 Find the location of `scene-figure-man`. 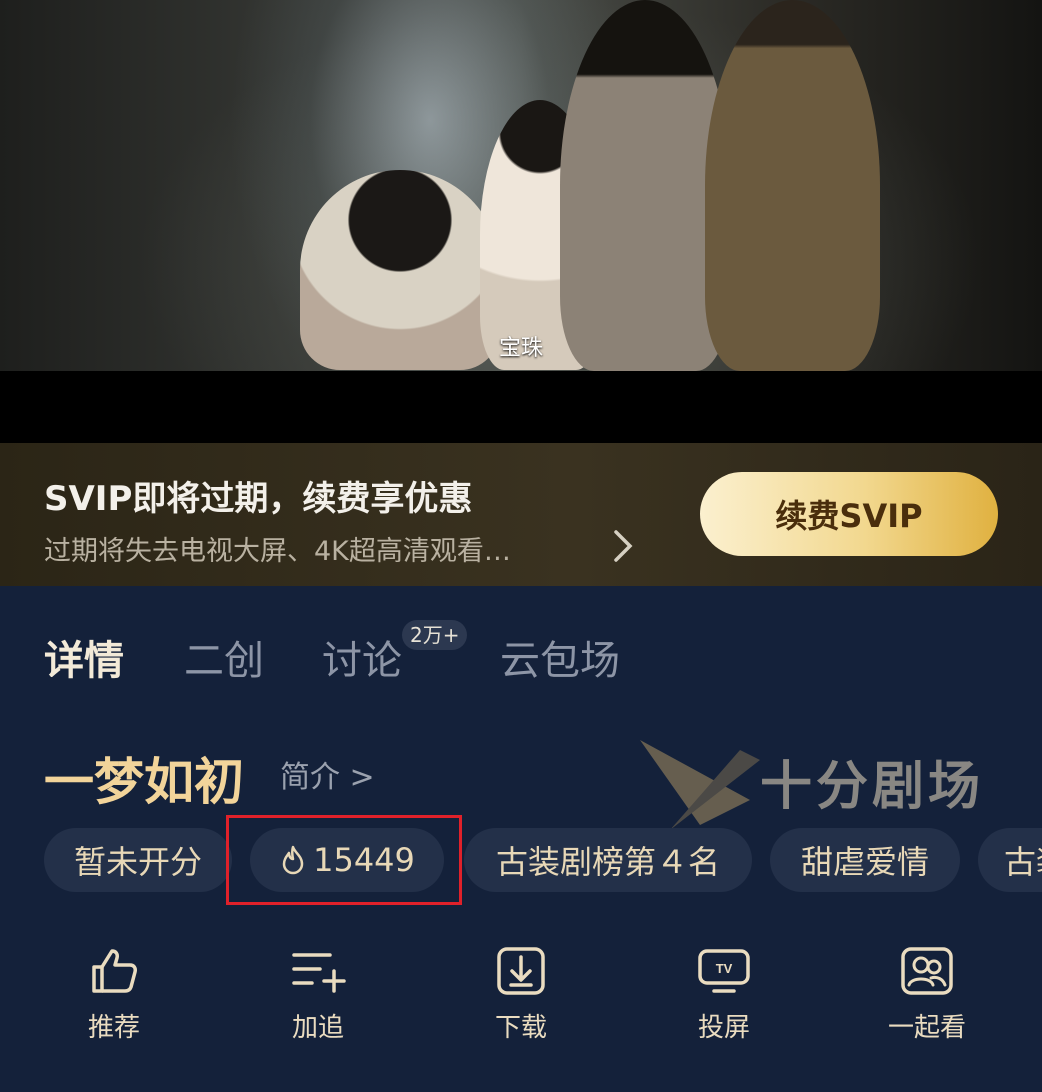

scene-figure-man is located at coordinates (792, 185).